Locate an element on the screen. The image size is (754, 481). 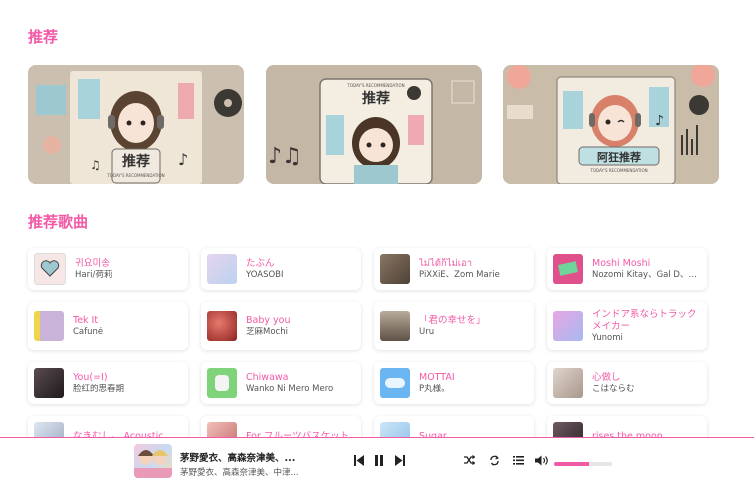
song-card: 「君の幸せを」 Uru is located at coordinates (454, 326).